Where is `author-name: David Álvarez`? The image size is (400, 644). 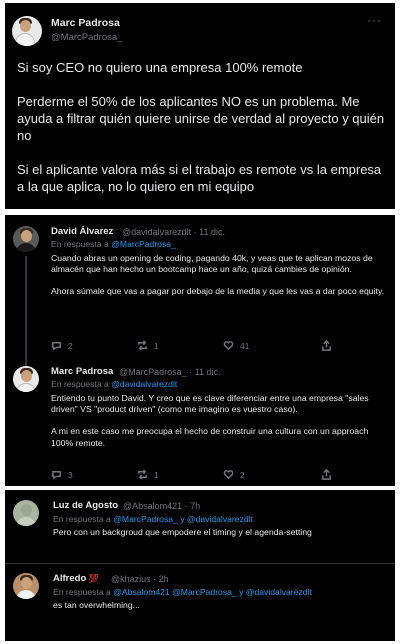 author-name: David Álvarez is located at coordinates (82, 231).